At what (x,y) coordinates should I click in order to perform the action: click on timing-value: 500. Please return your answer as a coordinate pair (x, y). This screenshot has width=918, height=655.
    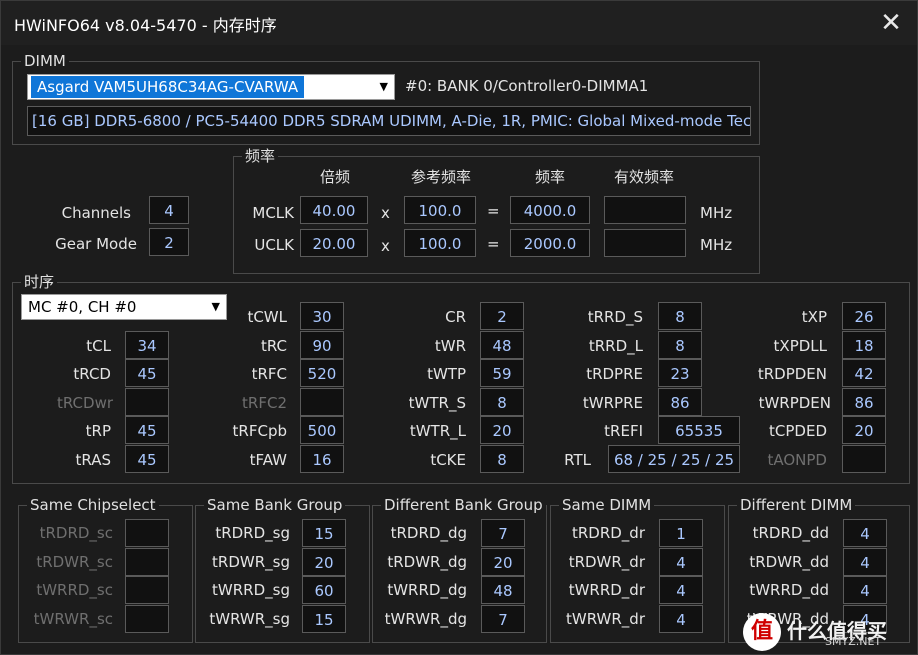
    Looking at the image, I should click on (322, 430).